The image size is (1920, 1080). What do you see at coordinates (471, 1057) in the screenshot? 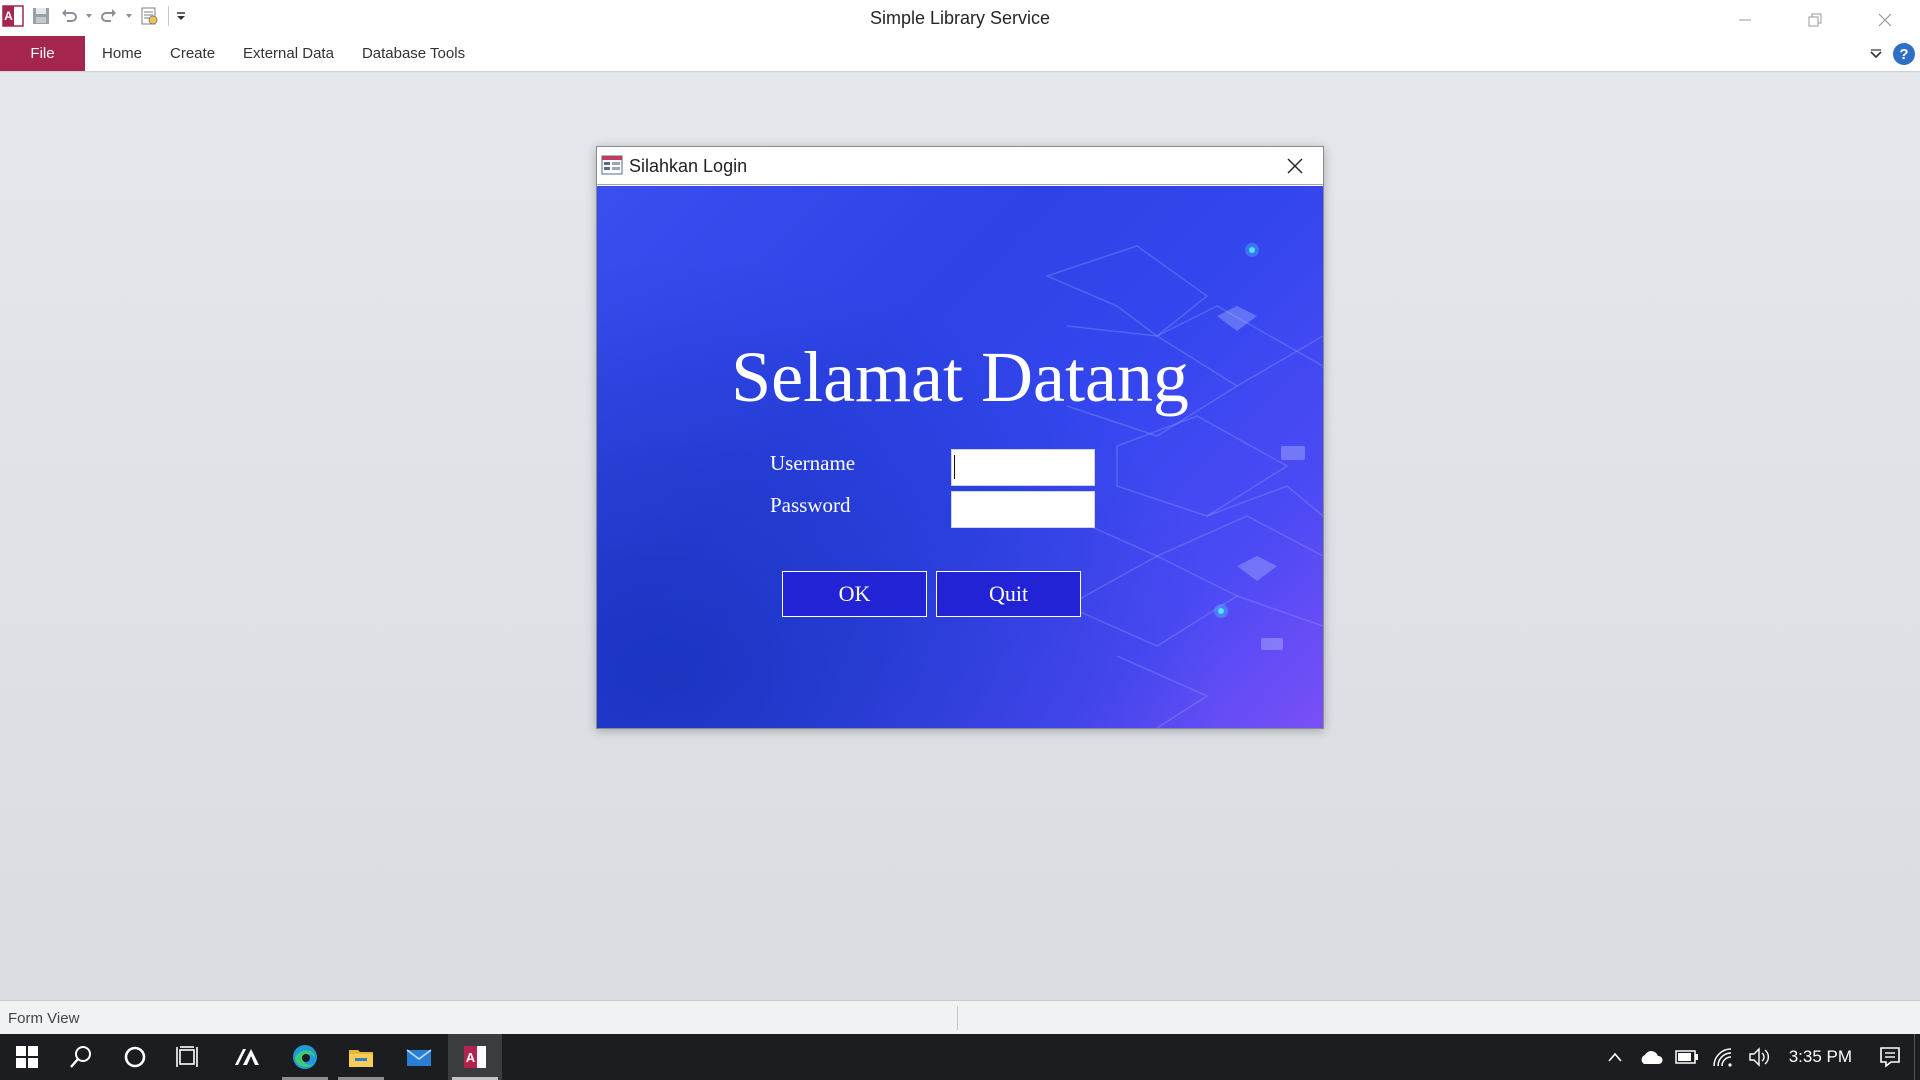
I see `svg-text: A` at bounding box center [471, 1057].